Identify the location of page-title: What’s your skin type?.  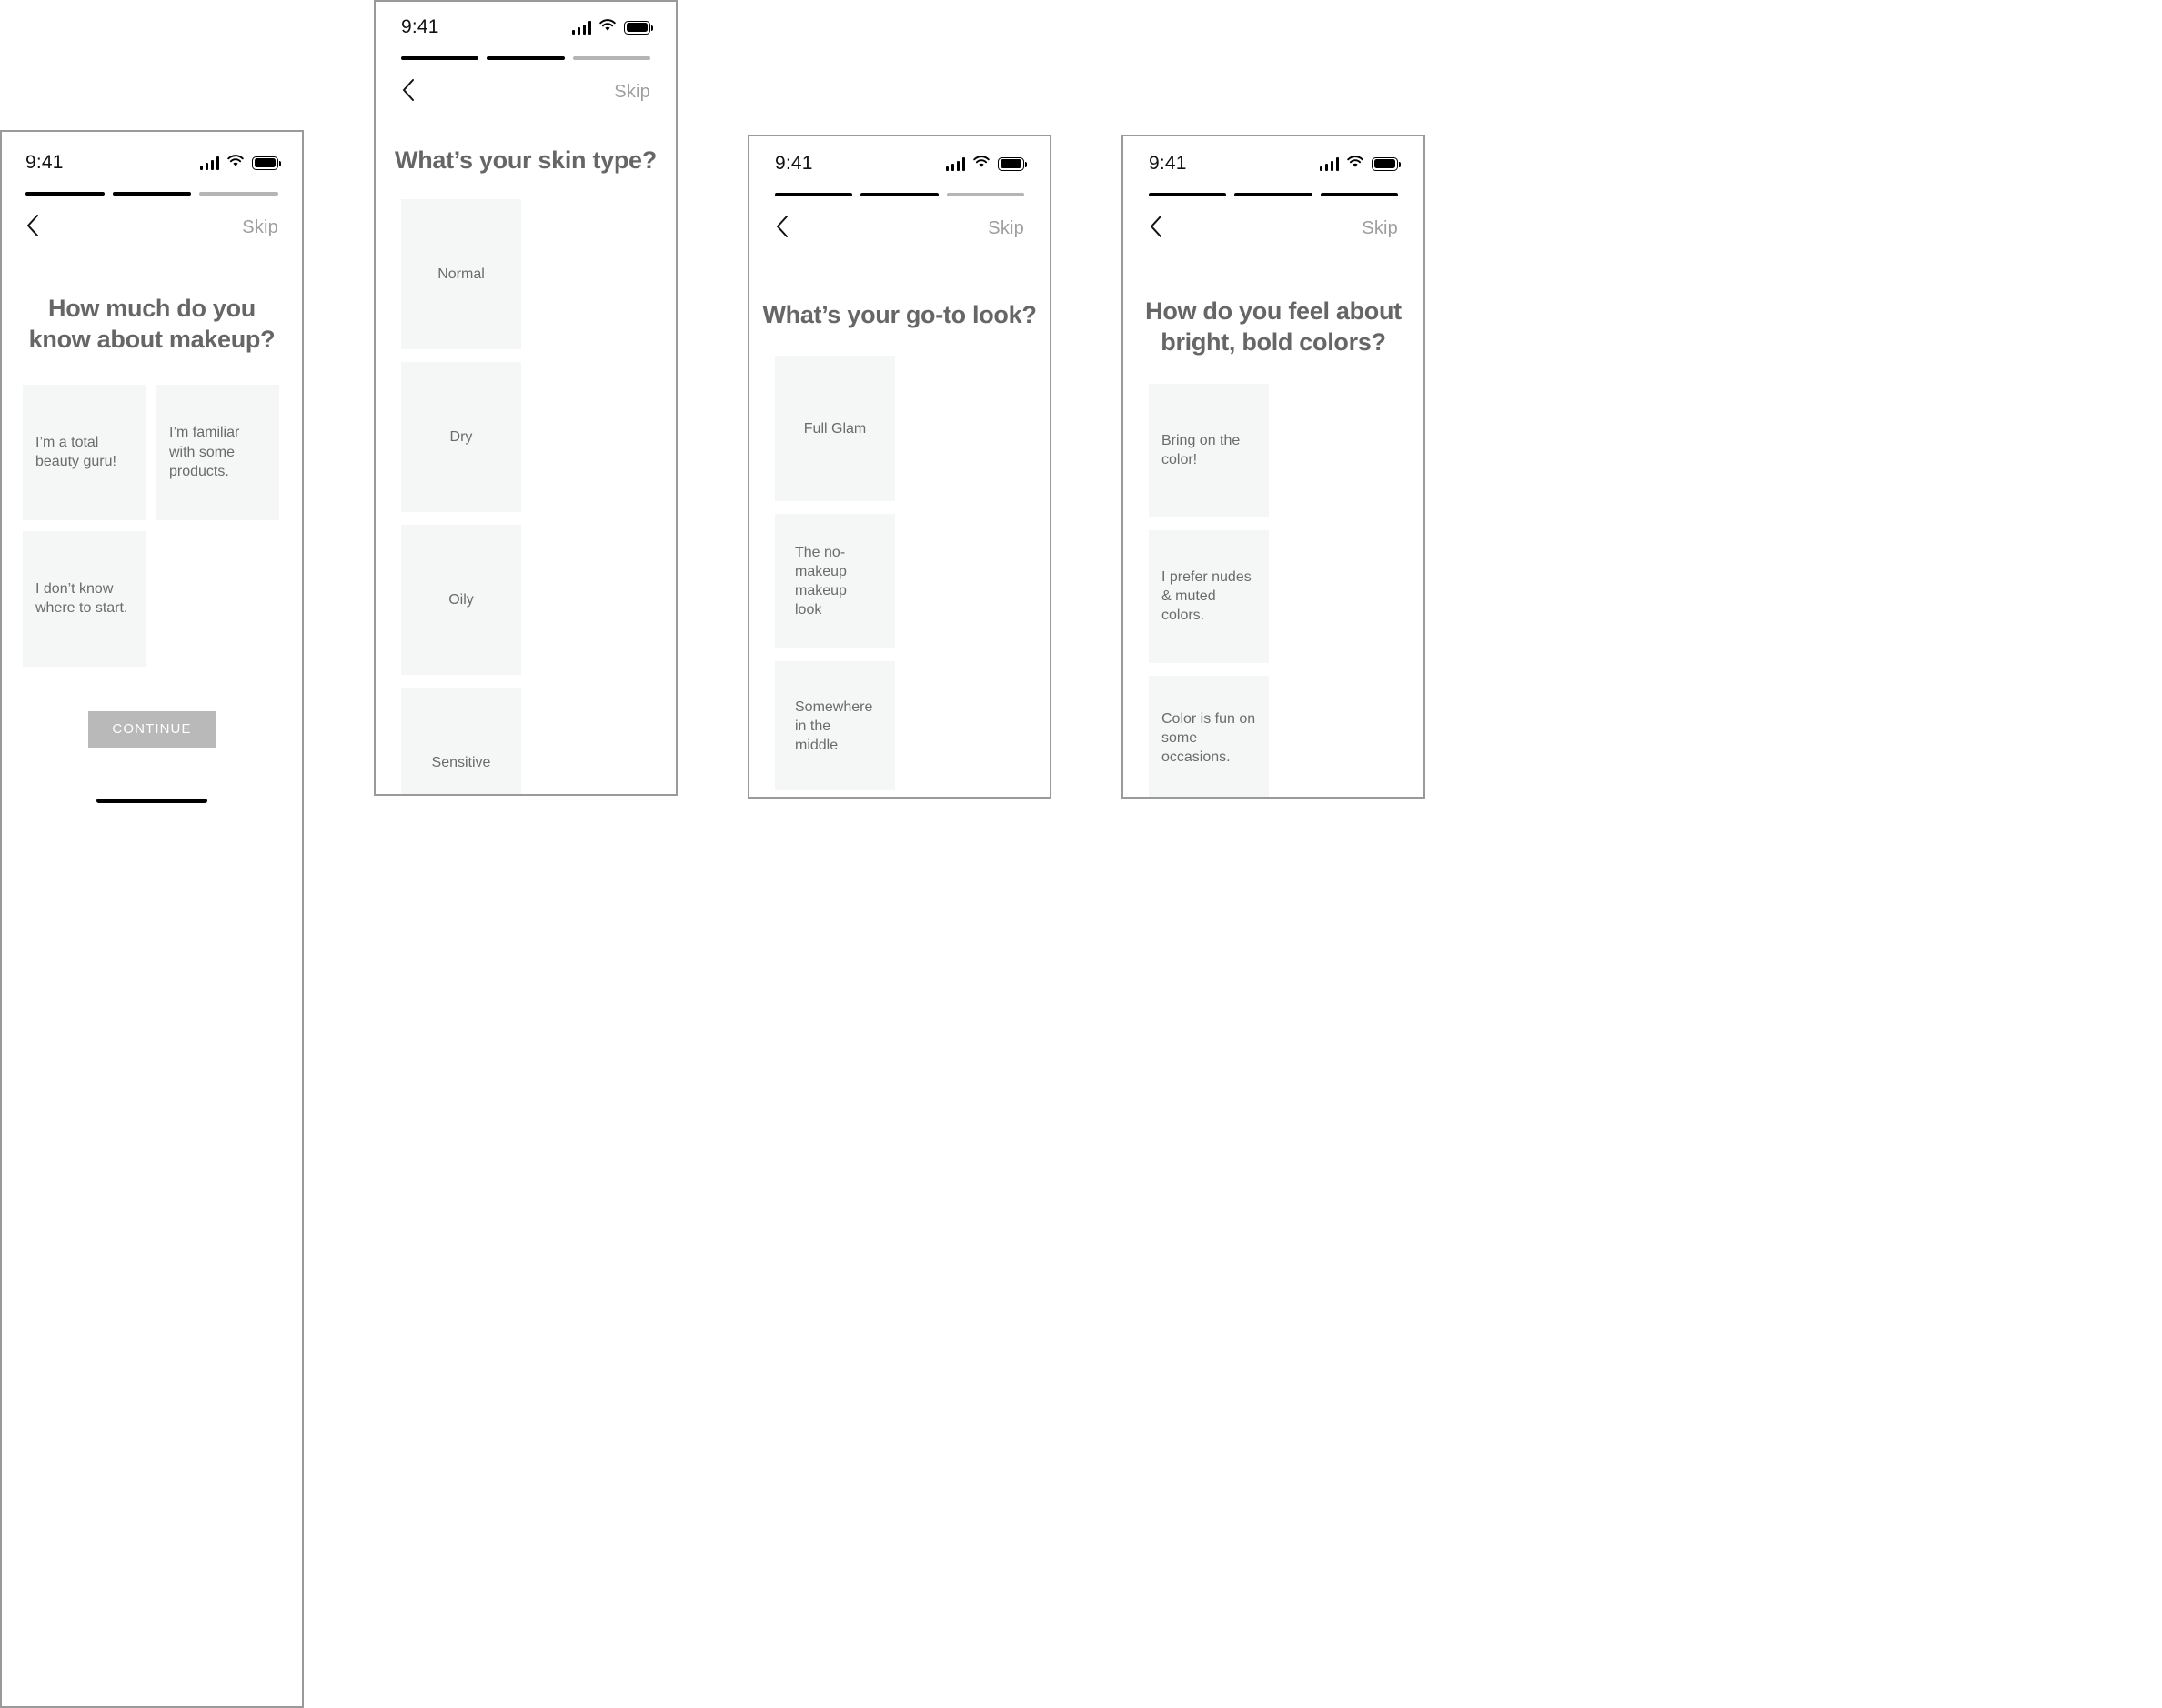
(526, 160).